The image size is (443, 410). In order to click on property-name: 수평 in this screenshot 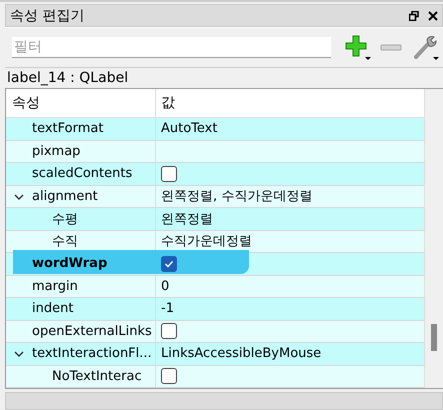, I will do `click(65, 219)`.